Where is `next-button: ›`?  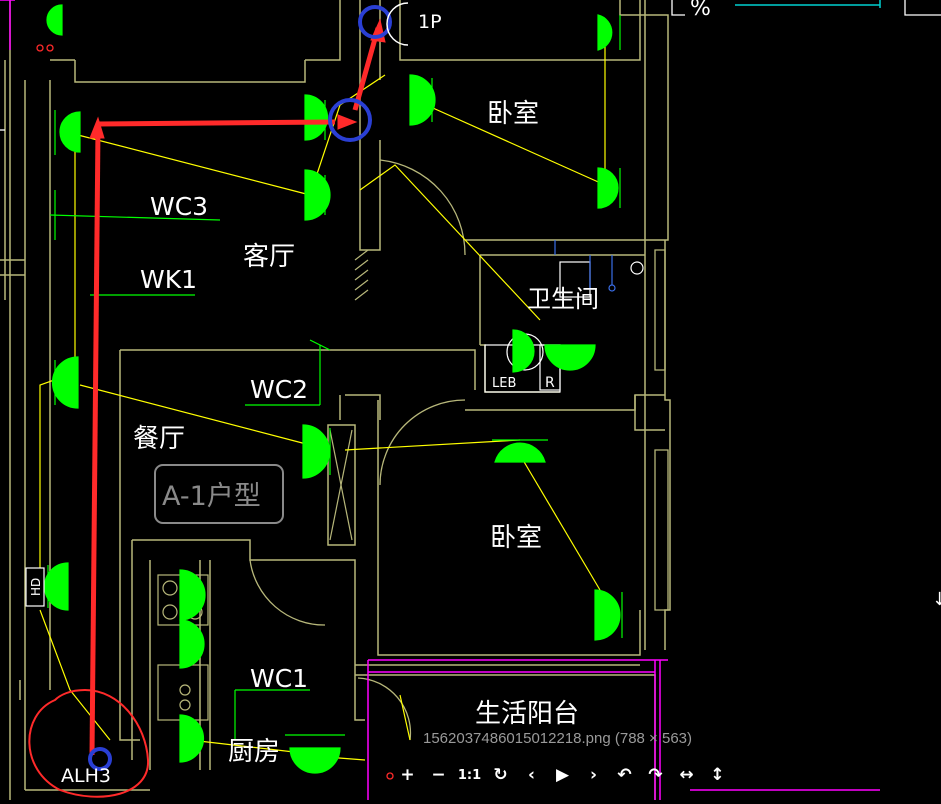 next-button: › is located at coordinates (593, 775).